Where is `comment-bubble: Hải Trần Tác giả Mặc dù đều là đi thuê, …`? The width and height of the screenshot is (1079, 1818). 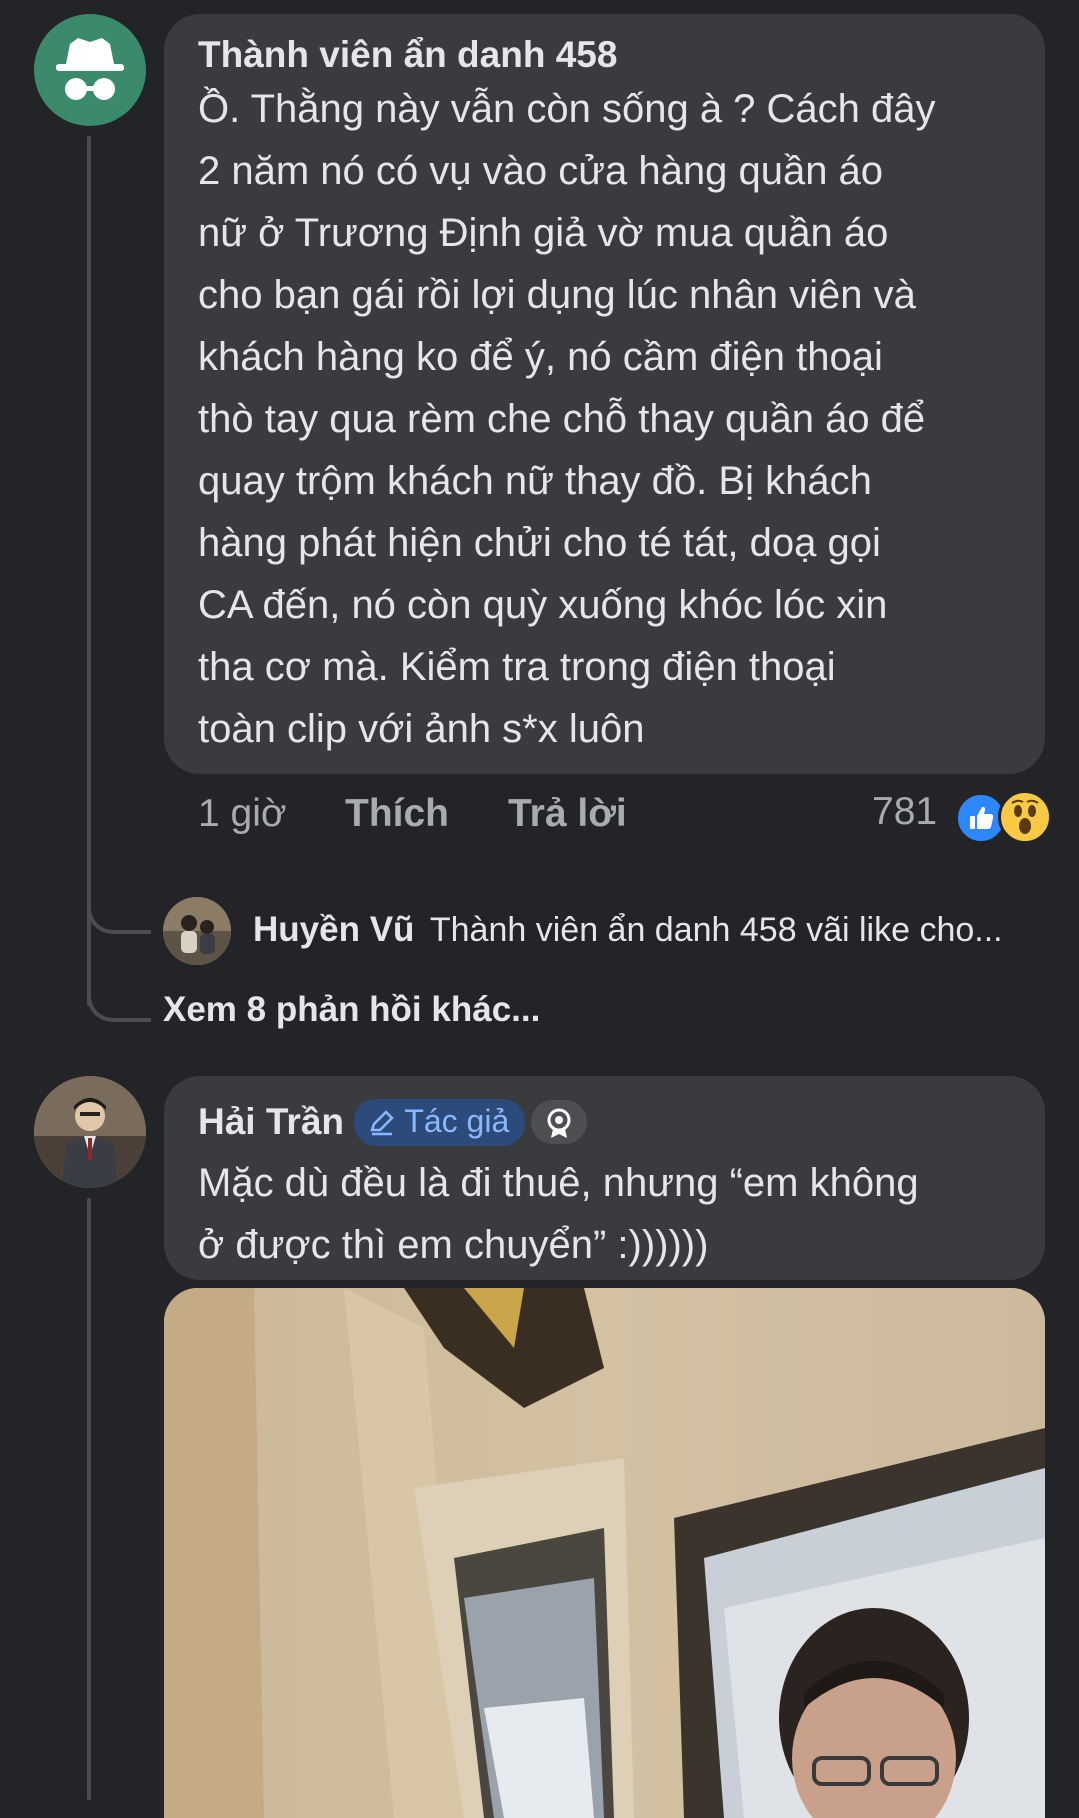
comment-bubble: Hải Trần Tác giả Mặc dù đều là đi thuê, … is located at coordinates (604, 1178).